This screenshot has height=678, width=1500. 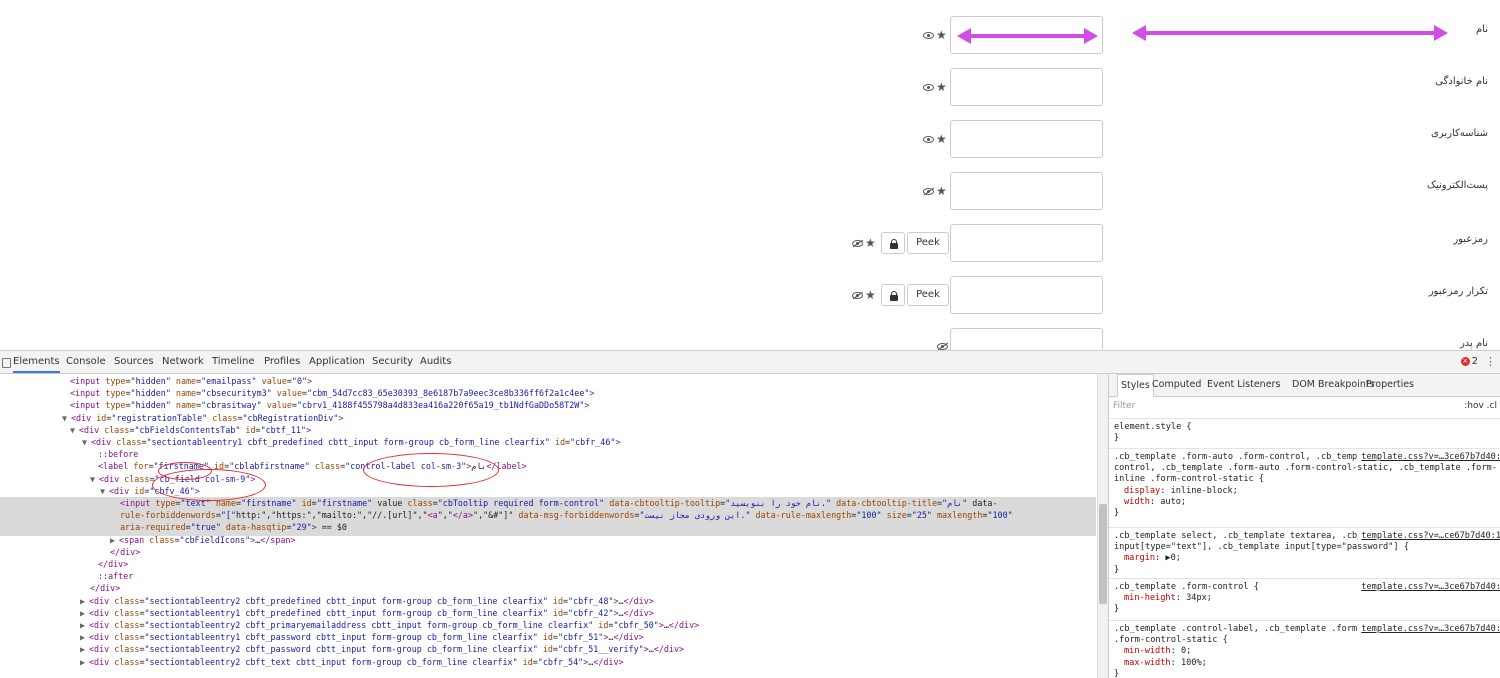 What do you see at coordinates (1304, 432) in the screenshot?
I see `css-rule: element.style {}` at bounding box center [1304, 432].